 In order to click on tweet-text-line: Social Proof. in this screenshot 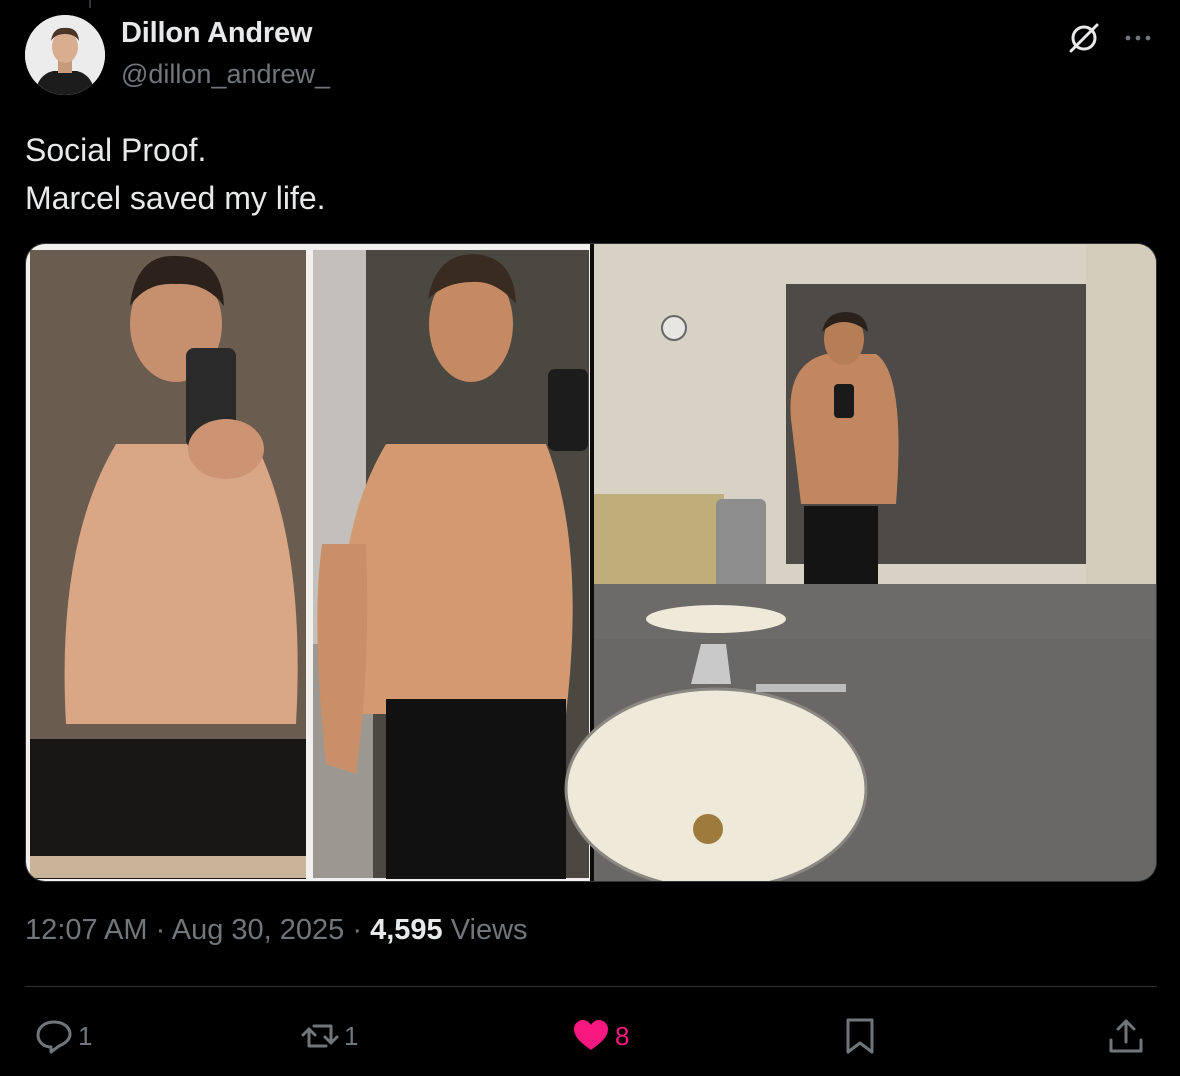, I will do `click(116, 150)`.